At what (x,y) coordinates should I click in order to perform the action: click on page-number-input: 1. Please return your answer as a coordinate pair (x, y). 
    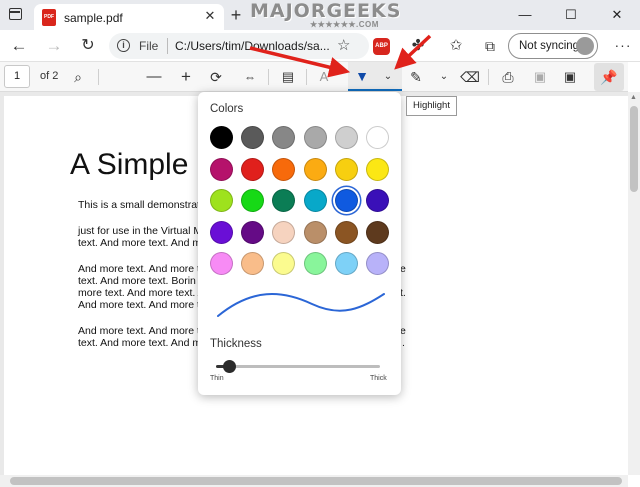
    Looking at the image, I should click on (17, 76).